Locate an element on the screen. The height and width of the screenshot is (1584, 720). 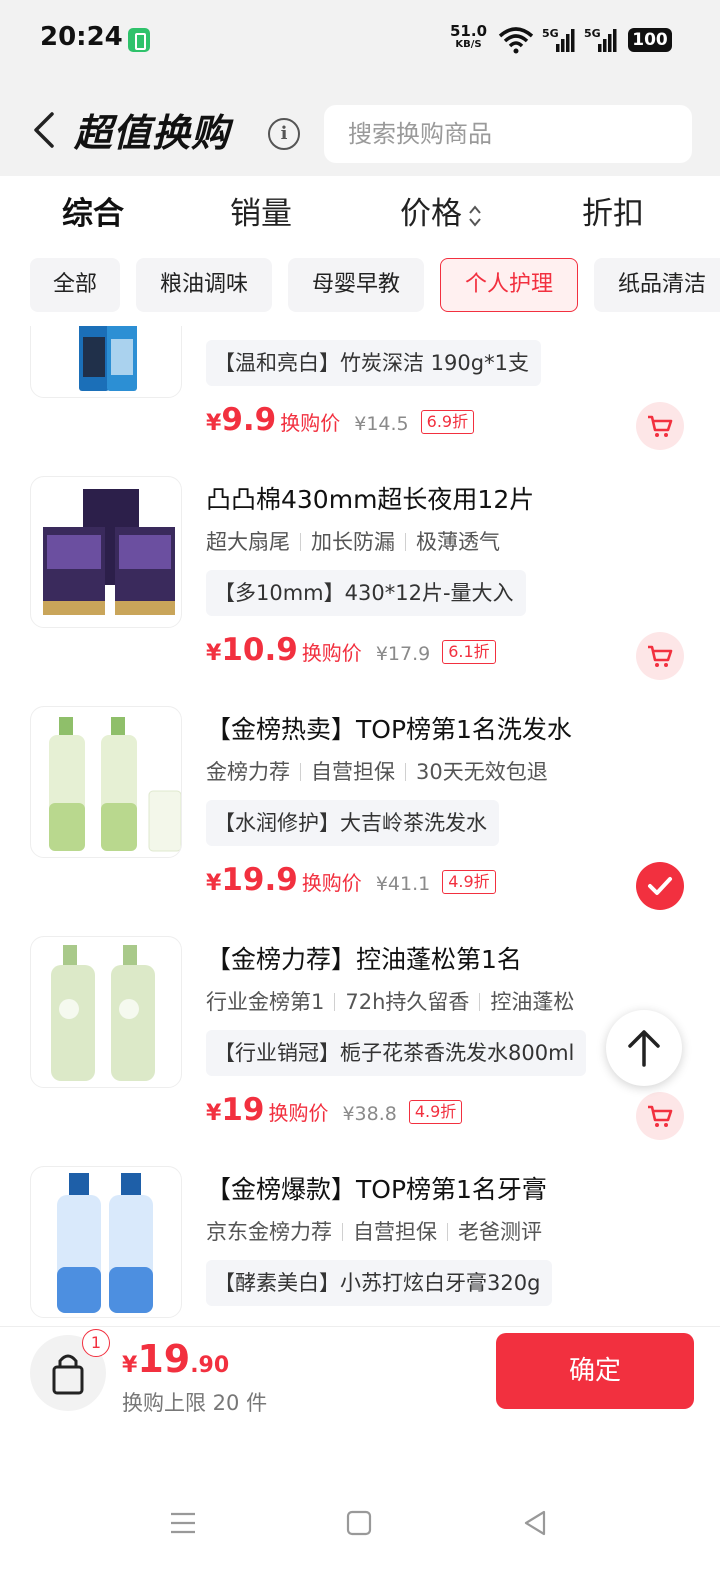
network-2-label: 5G is located at coordinates (592, 33).